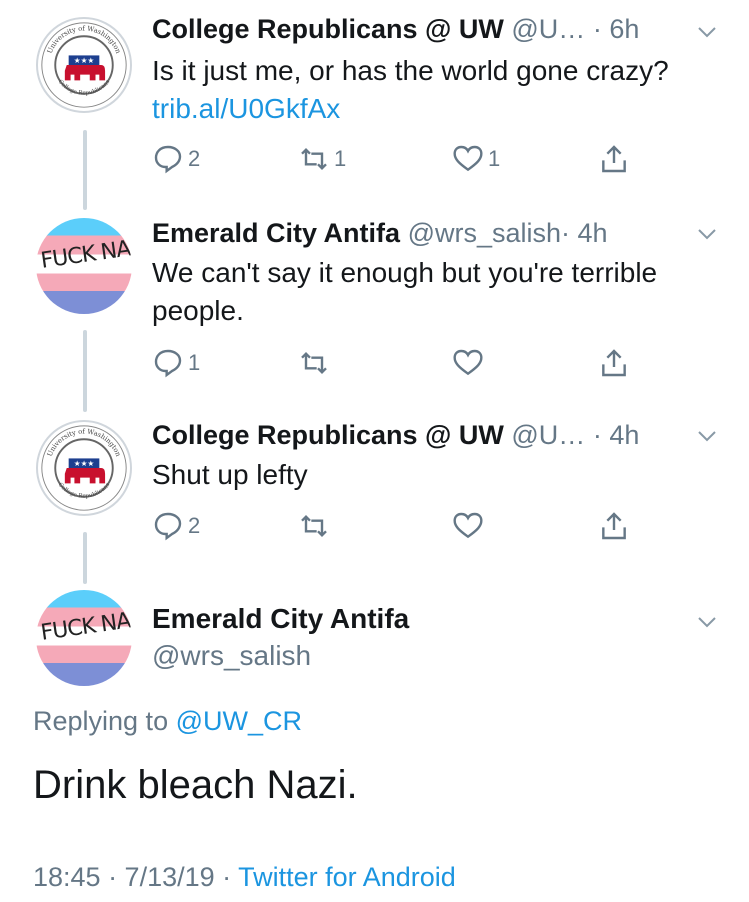  I want to click on tweet-text: Drink bleach Nazi., so click(195, 785).